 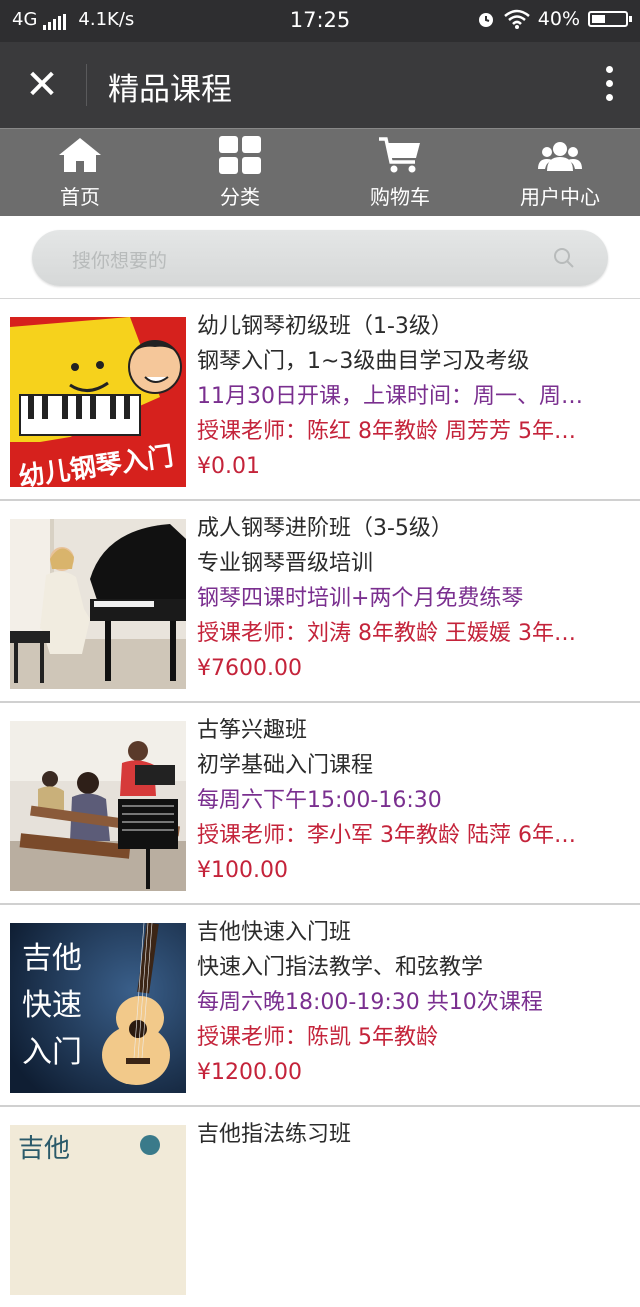 What do you see at coordinates (325, 326) in the screenshot?
I see `course-title: 幼儿钢琴初级班（1-3级）` at bounding box center [325, 326].